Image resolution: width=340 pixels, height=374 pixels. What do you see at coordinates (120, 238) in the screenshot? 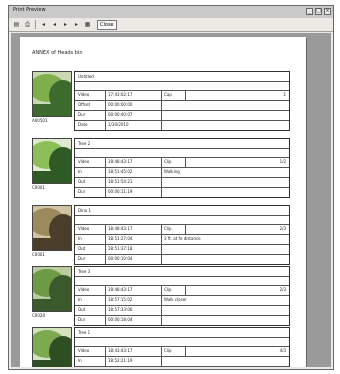
I see `field-value: 18:51:27:04` at bounding box center [120, 238].